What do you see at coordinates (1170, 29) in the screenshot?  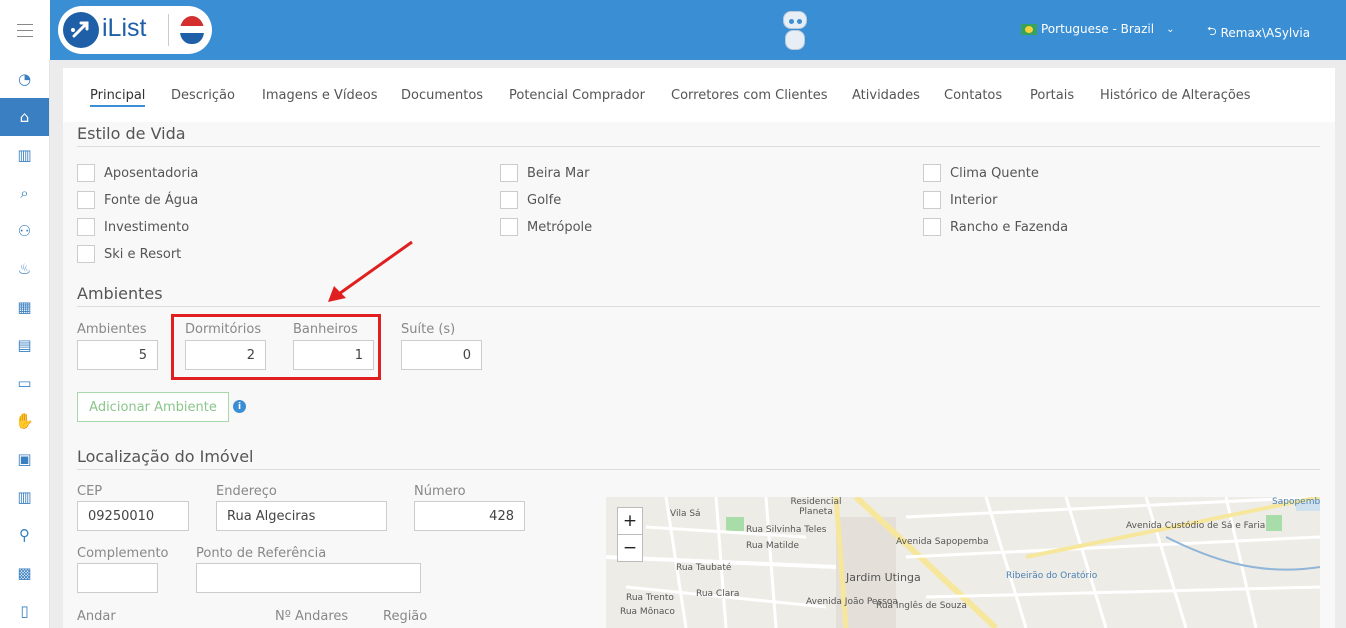 I see `chevron-down-icon: ⌄` at bounding box center [1170, 29].